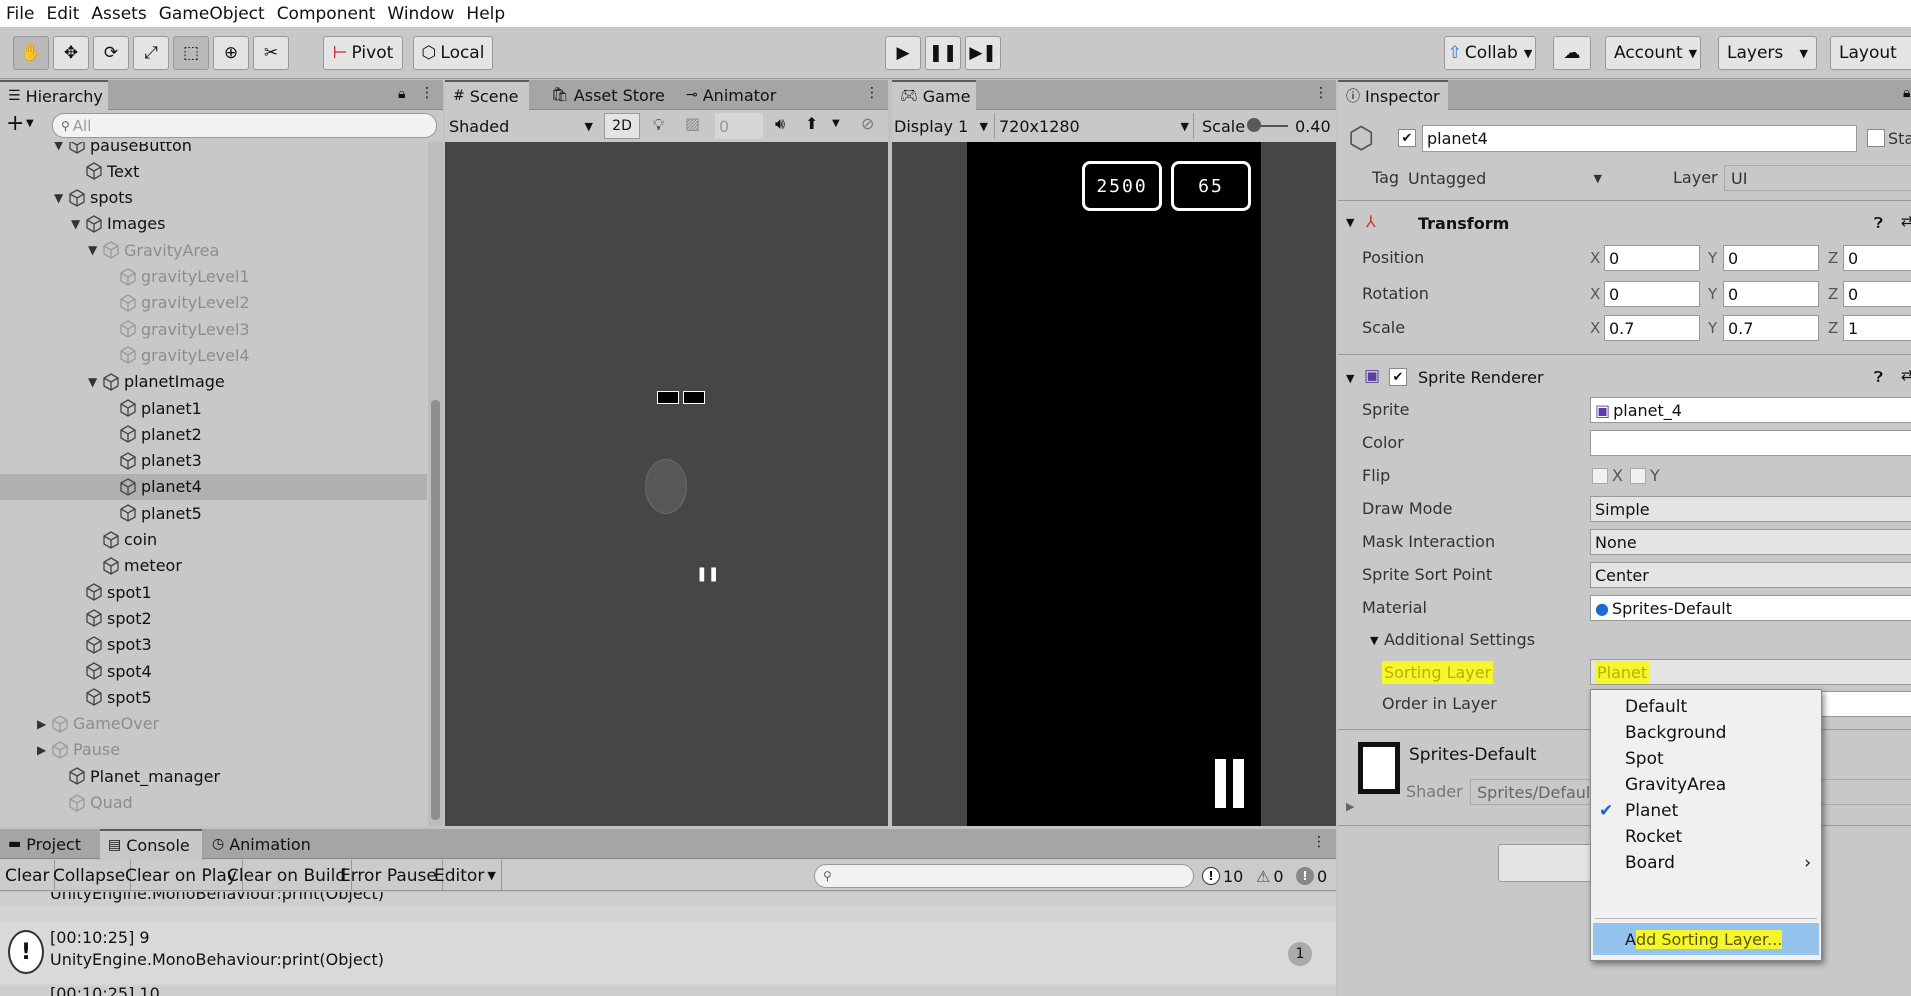 The image size is (1911, 996). I want to click on rotation-y-field: 0, so click(1771, 294).